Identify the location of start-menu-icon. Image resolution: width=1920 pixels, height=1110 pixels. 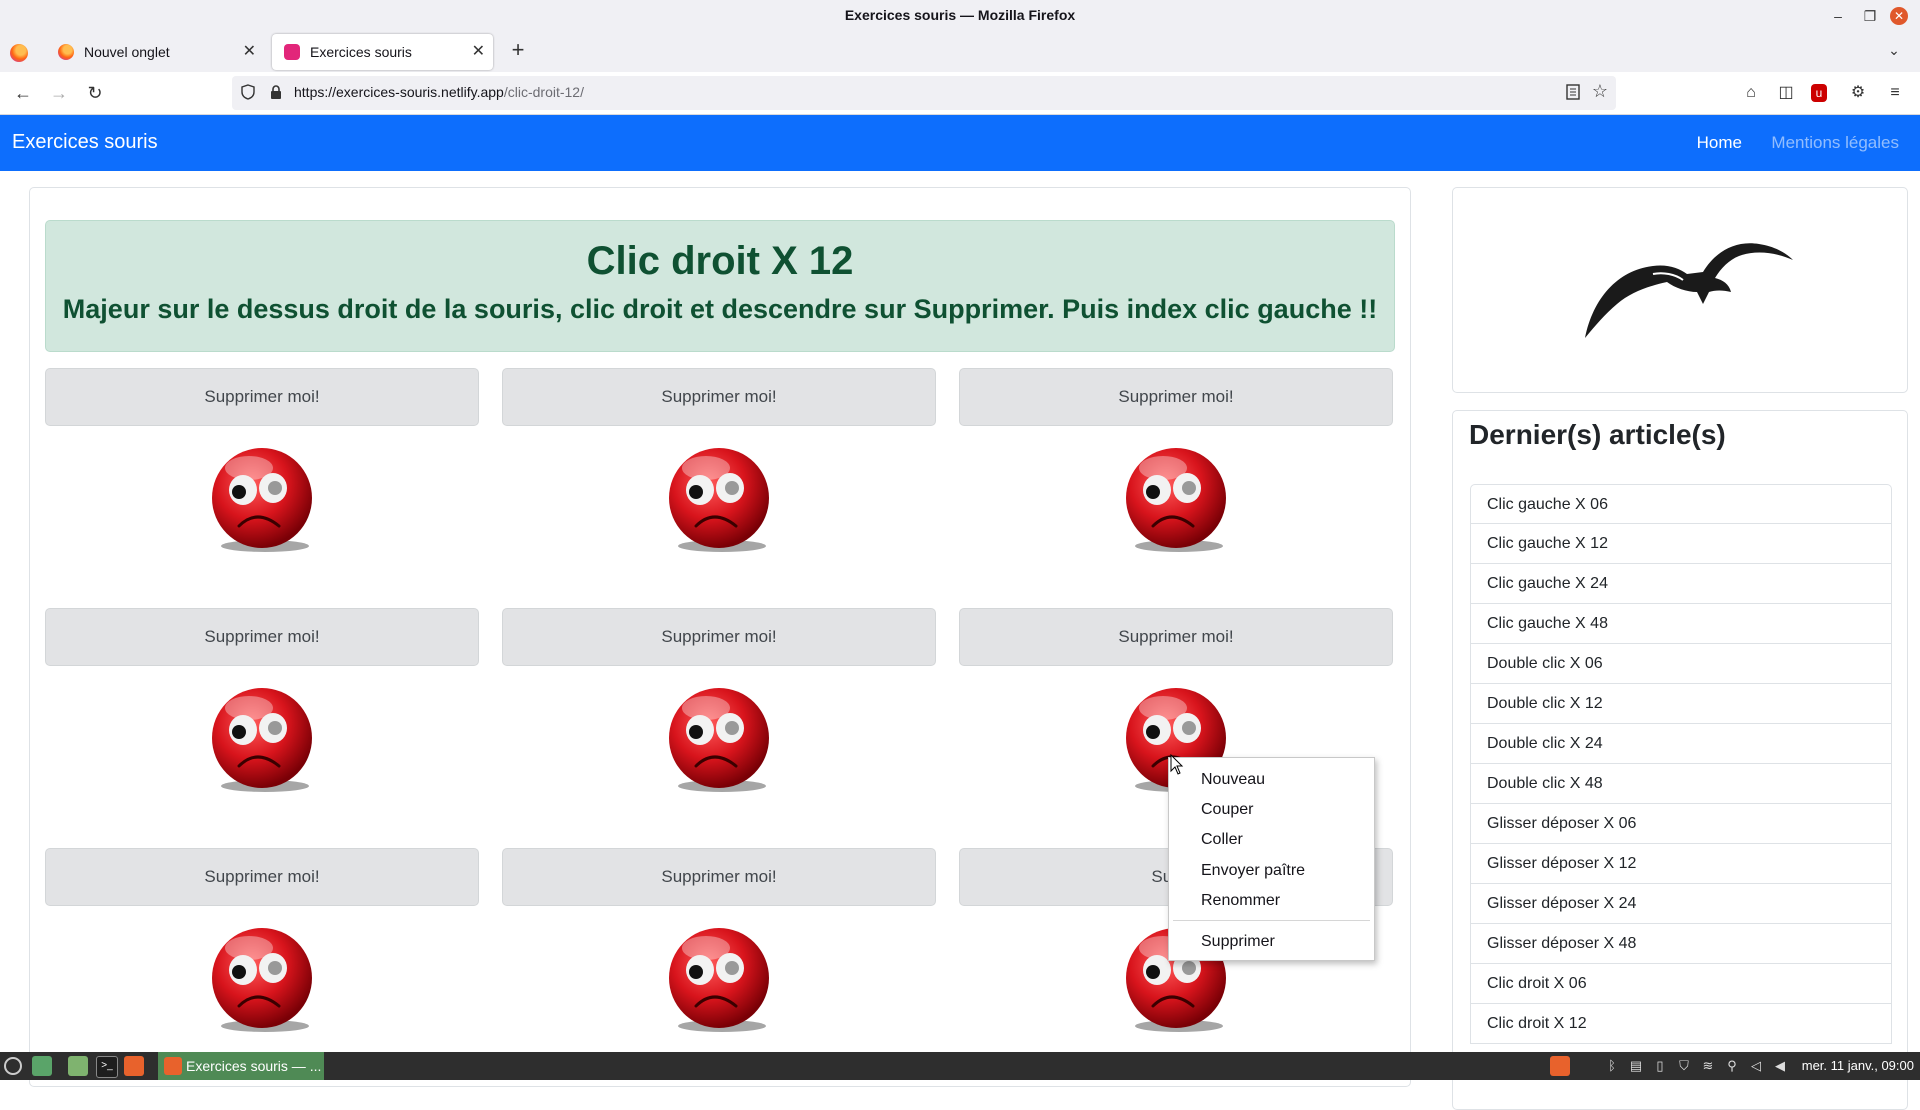
(13, 1066).